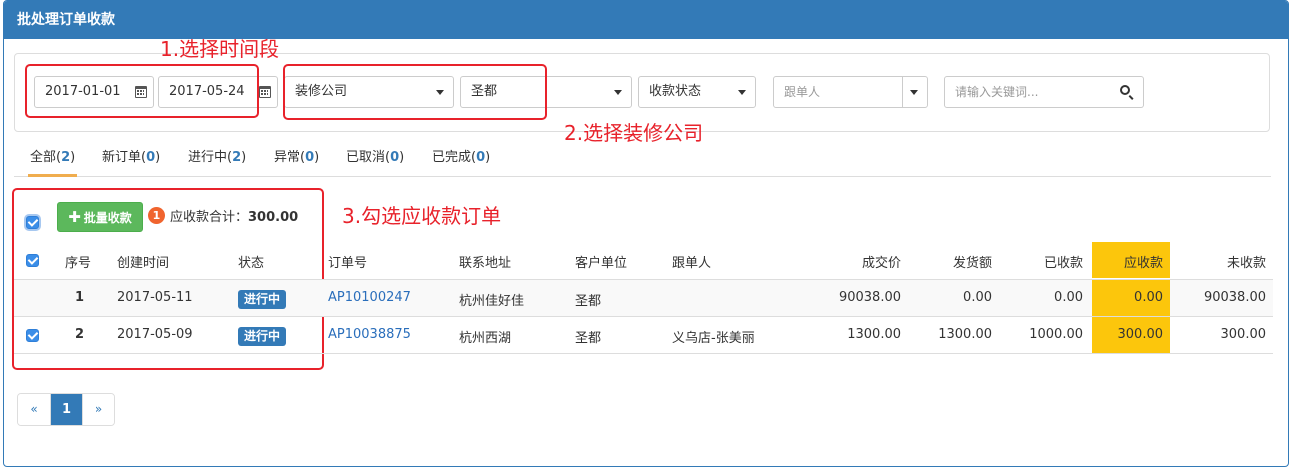  Describe the element at coordinates (78, 263) in the screenshot. I see `col-no: 序号` at that location.